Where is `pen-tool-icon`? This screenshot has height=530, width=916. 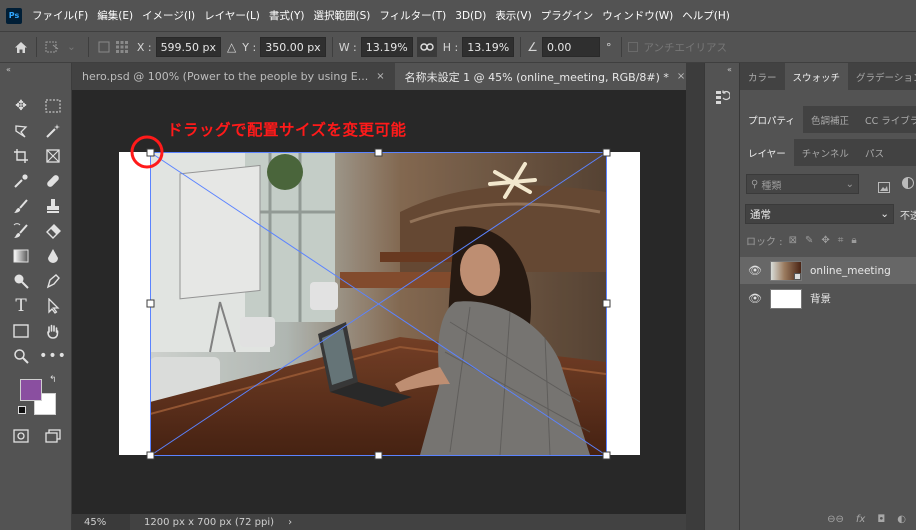
pen-tool-icon is located at coordinates (53, 281).